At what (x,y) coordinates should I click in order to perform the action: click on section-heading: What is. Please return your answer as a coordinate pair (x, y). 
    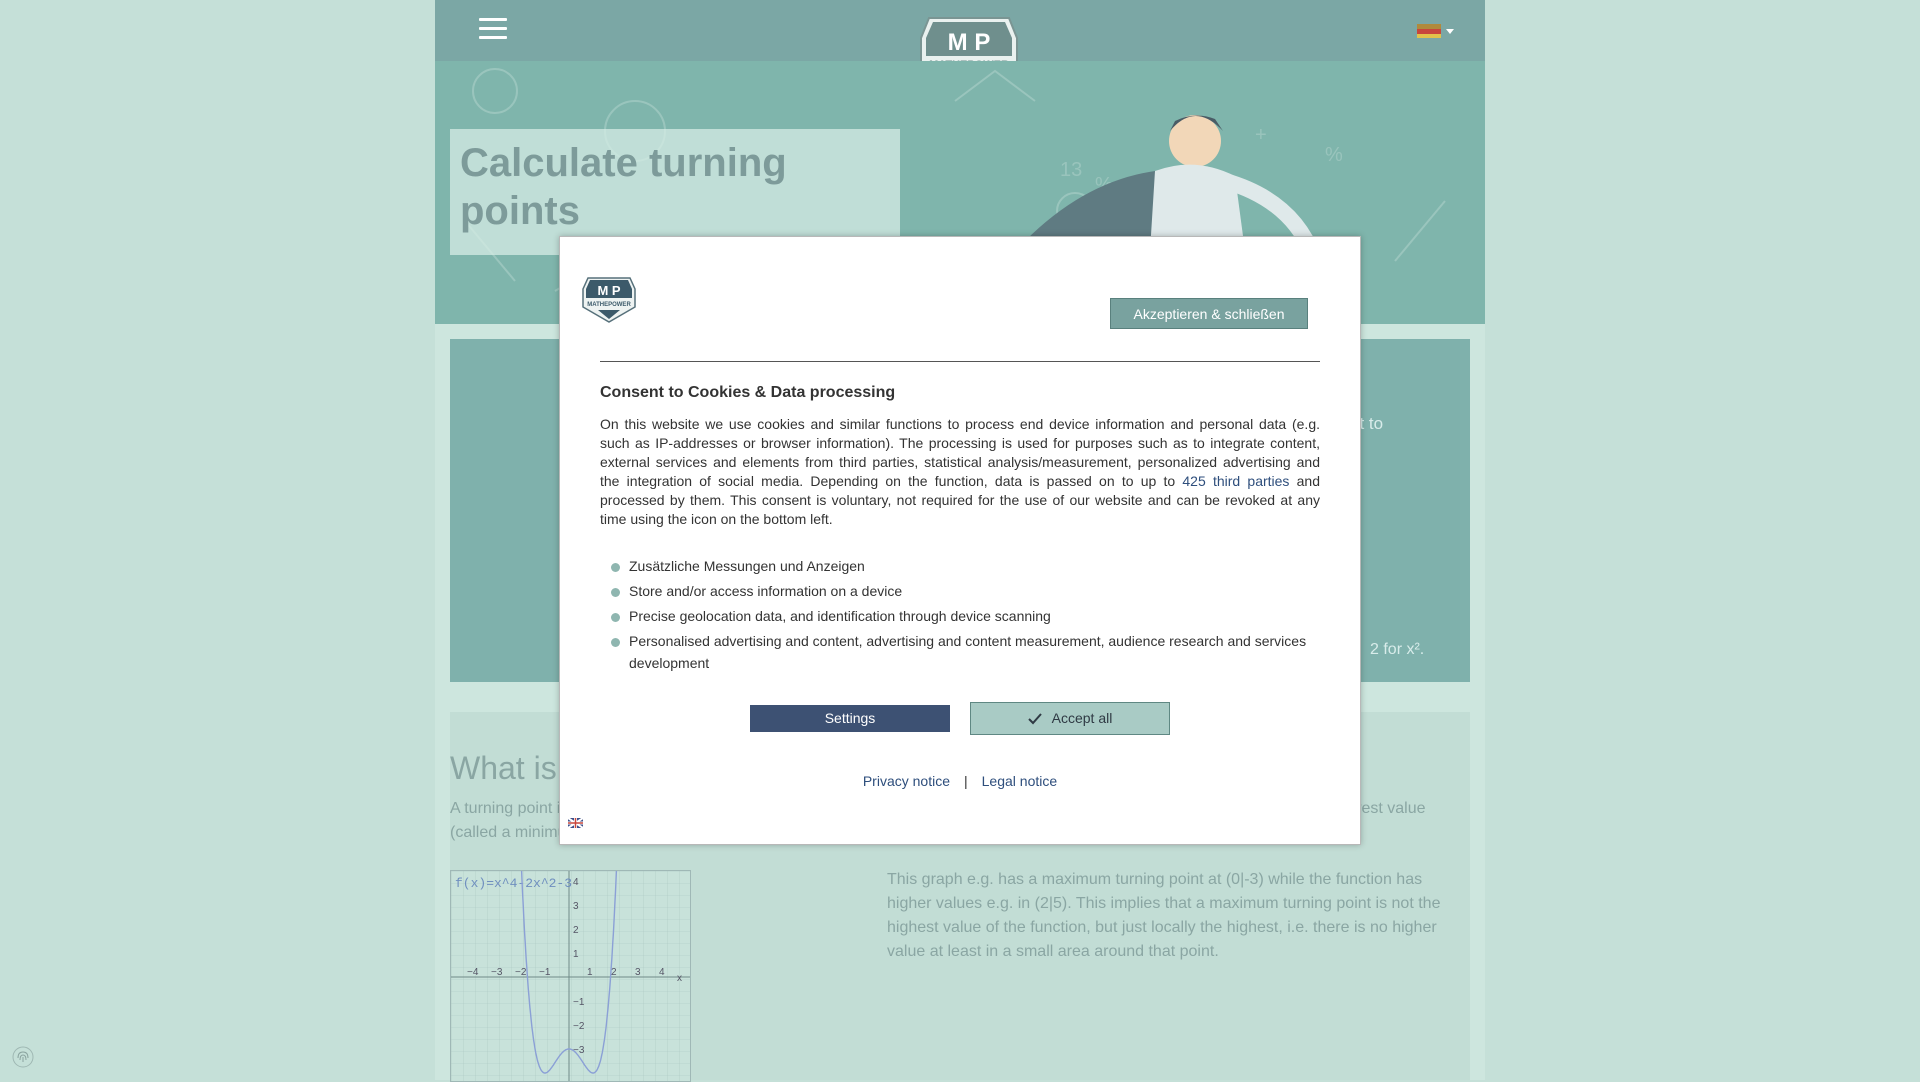
    Looking at the image, I should click on (503, 768).